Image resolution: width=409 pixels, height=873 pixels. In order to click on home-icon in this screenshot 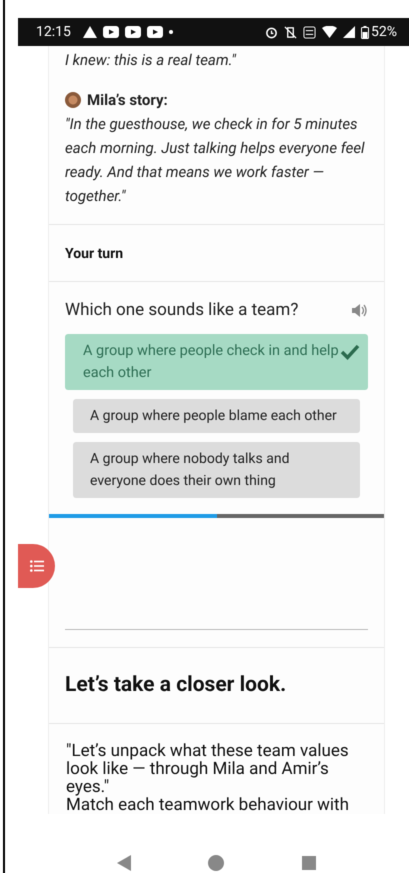, I will do `click(216, 863)`.